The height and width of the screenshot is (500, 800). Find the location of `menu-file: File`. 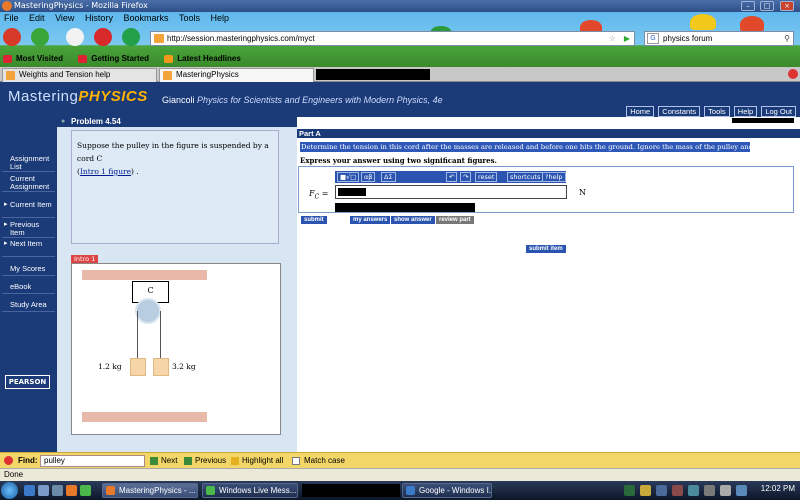

menu-file: File is located at coordinates (11, 18).